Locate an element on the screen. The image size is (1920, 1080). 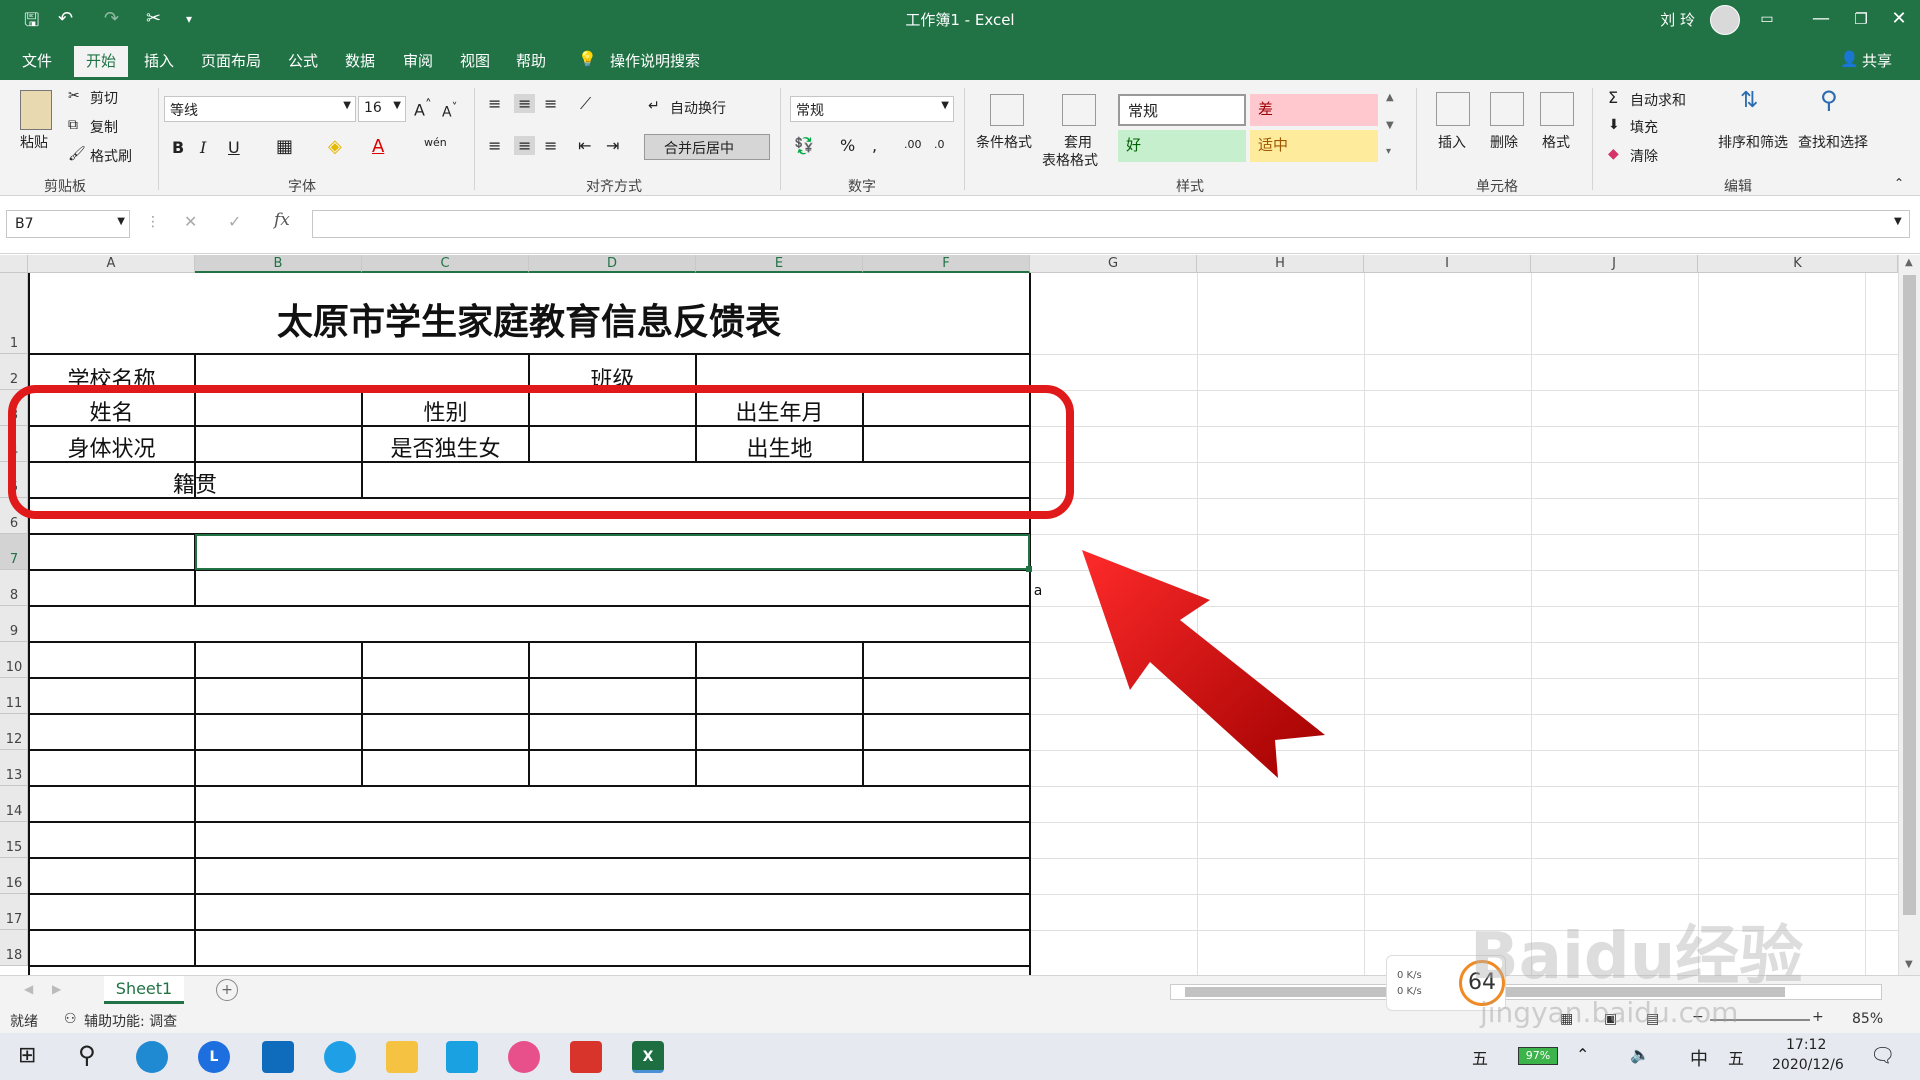
cut-icon: ✂ is located at coordinates (74, 96).